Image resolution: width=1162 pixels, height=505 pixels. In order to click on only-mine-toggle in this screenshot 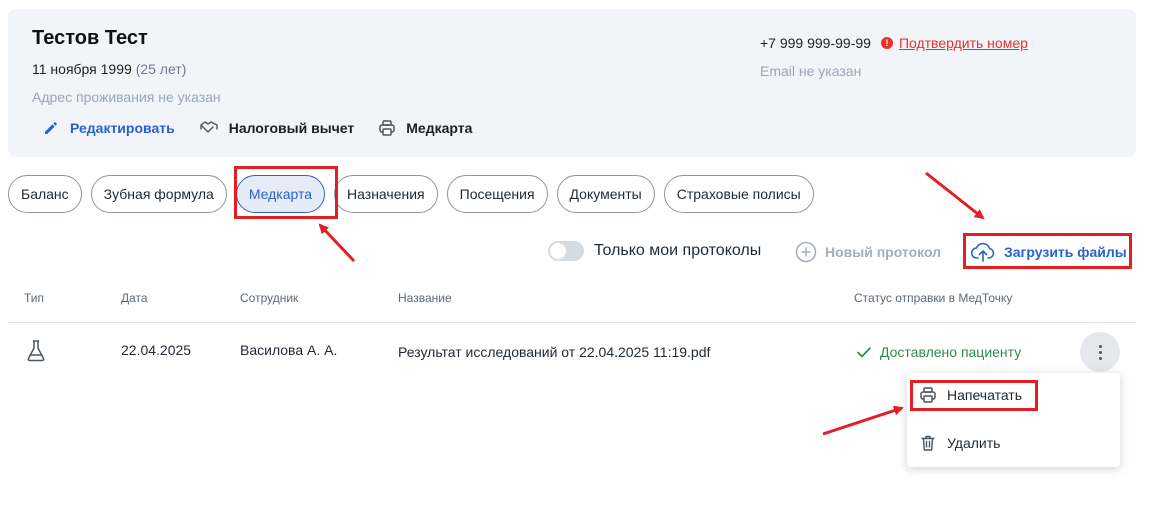, I will do `click(566, 251)`.